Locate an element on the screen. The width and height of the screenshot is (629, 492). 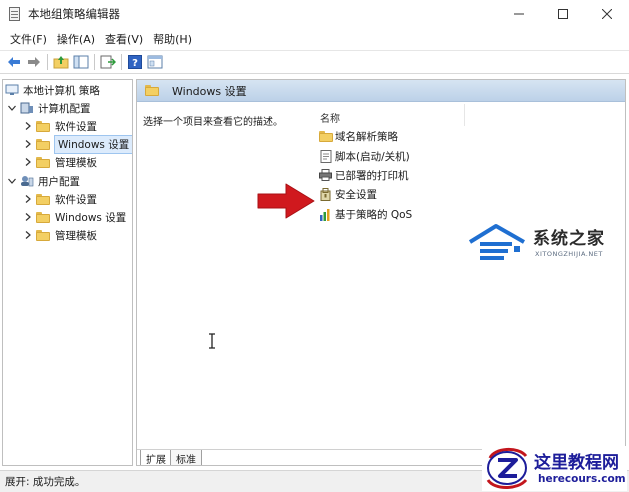
menu-action: 操作(A) is located at coordinates (76, 39).